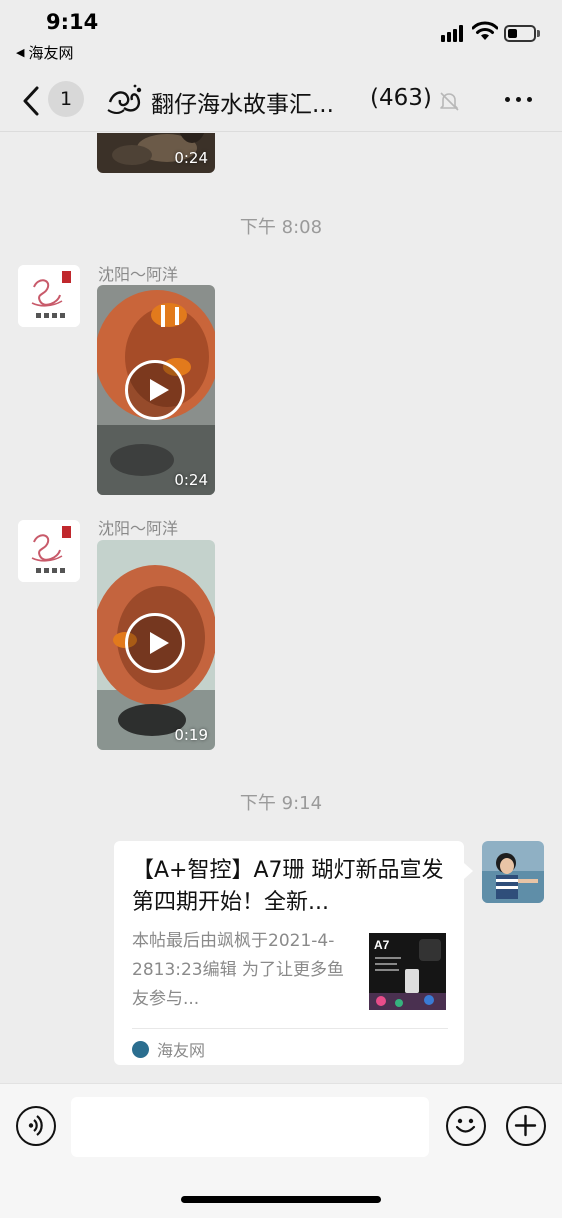  Describe the element at coordinates (452, 33) in the screenshot. I see `signal-icon` at that location.